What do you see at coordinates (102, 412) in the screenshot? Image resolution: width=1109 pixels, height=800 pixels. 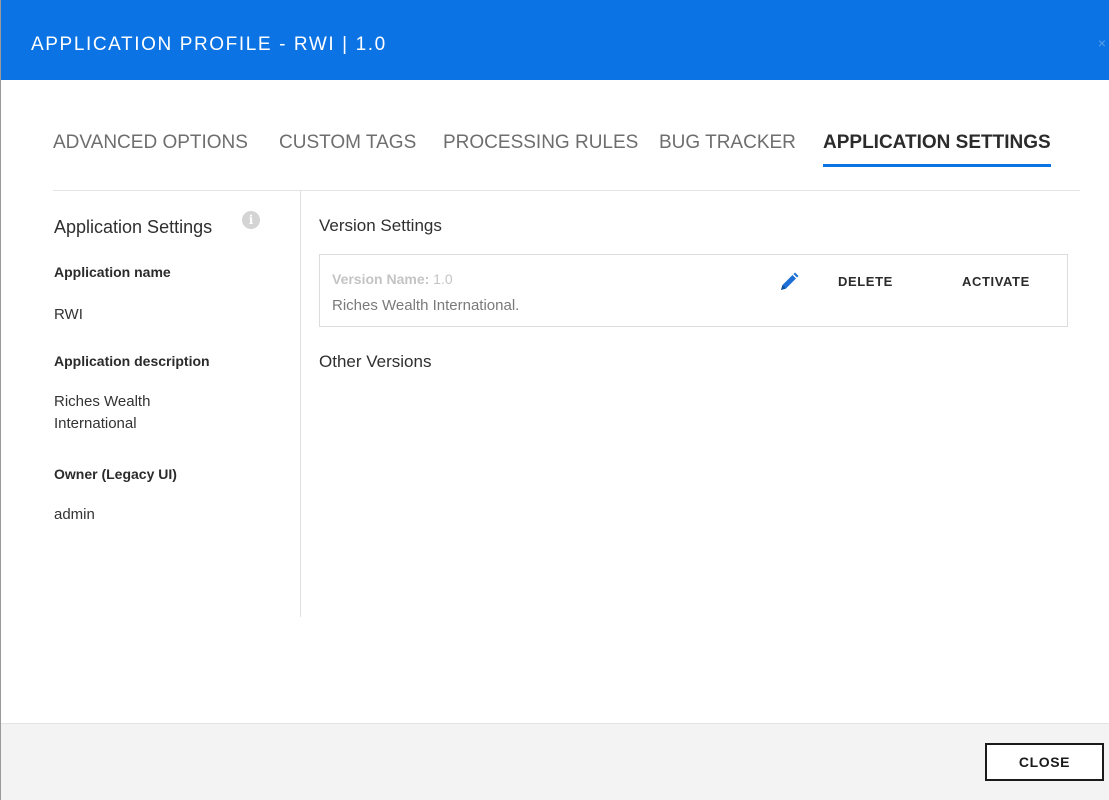 I see `application-description-value: Riches Wealth International` at bounding box center [102, 412].